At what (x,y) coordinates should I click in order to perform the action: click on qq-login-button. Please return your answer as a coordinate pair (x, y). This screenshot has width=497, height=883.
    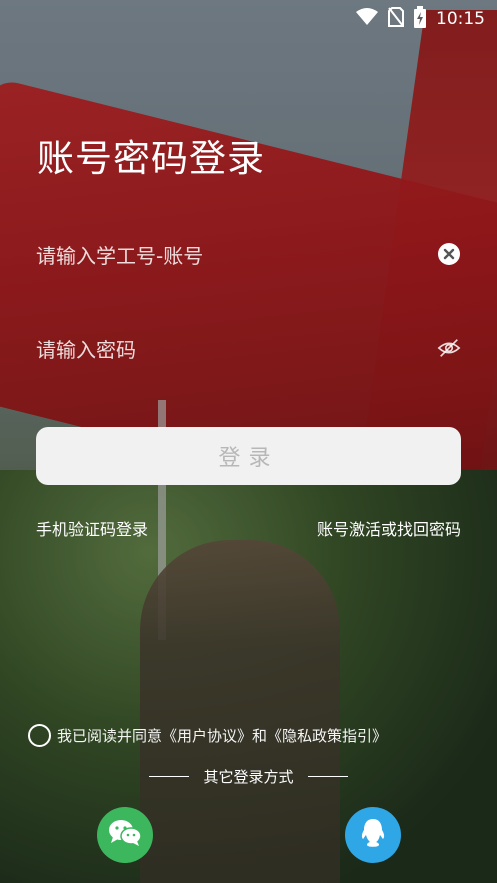
    Looking at the image, I should click on (373, 835).